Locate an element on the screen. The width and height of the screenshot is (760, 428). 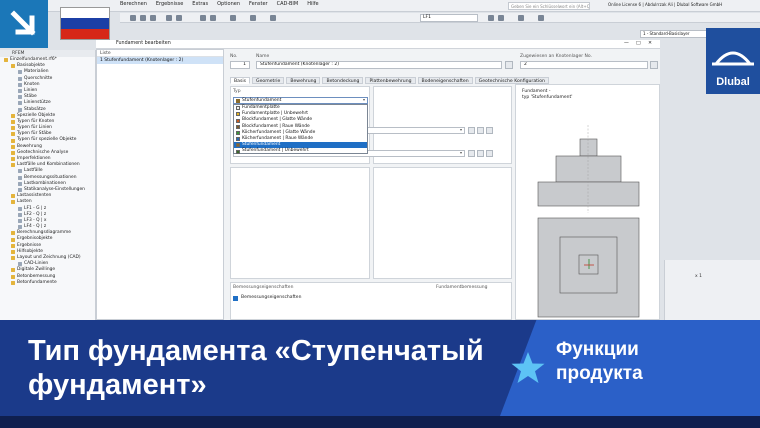
right-props-panel is located at coordinates (442, 223).